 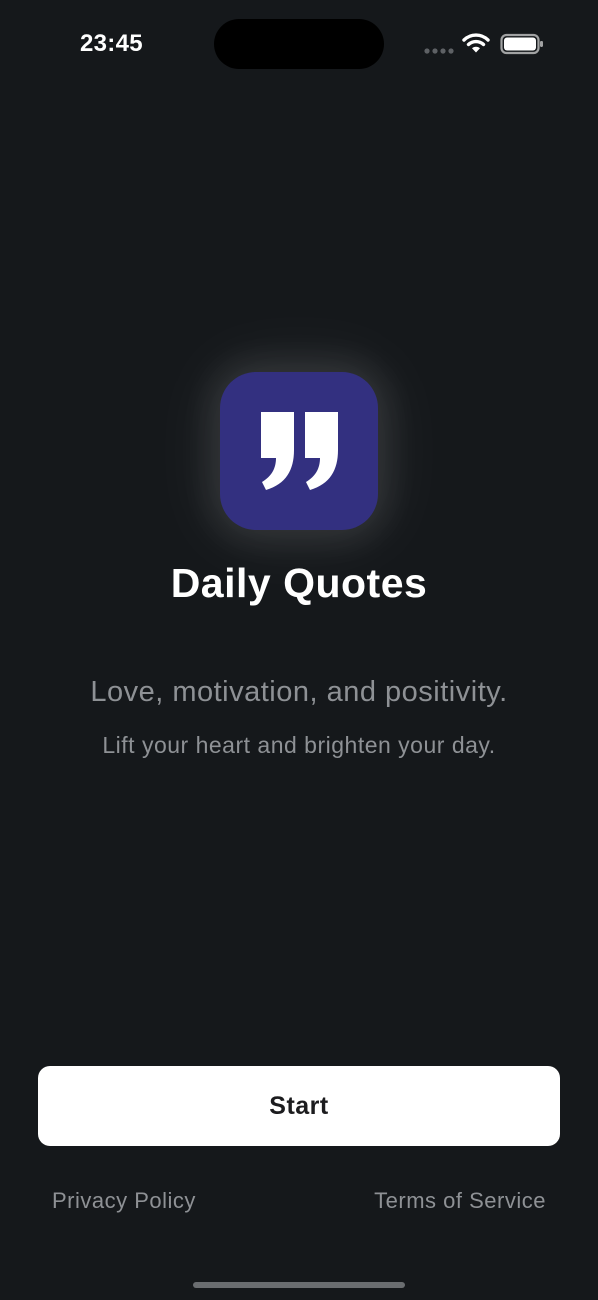 I want to click on app-title: Daily Quotes, so click(x=299, y=583).